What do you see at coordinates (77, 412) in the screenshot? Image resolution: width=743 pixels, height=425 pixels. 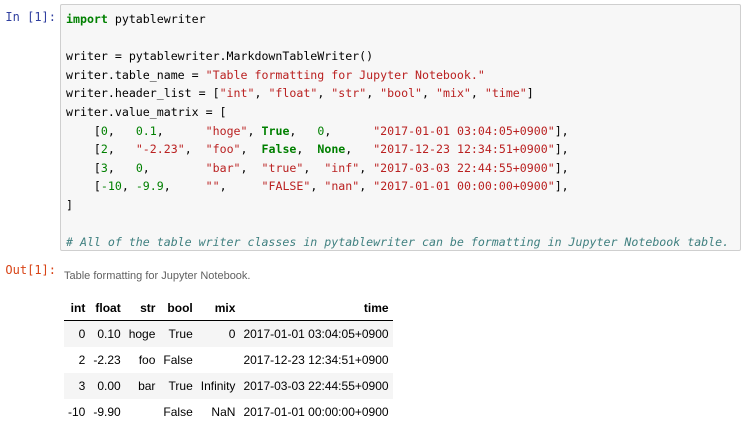 I see `cell-int: -10` at bounding box center [77, 412].